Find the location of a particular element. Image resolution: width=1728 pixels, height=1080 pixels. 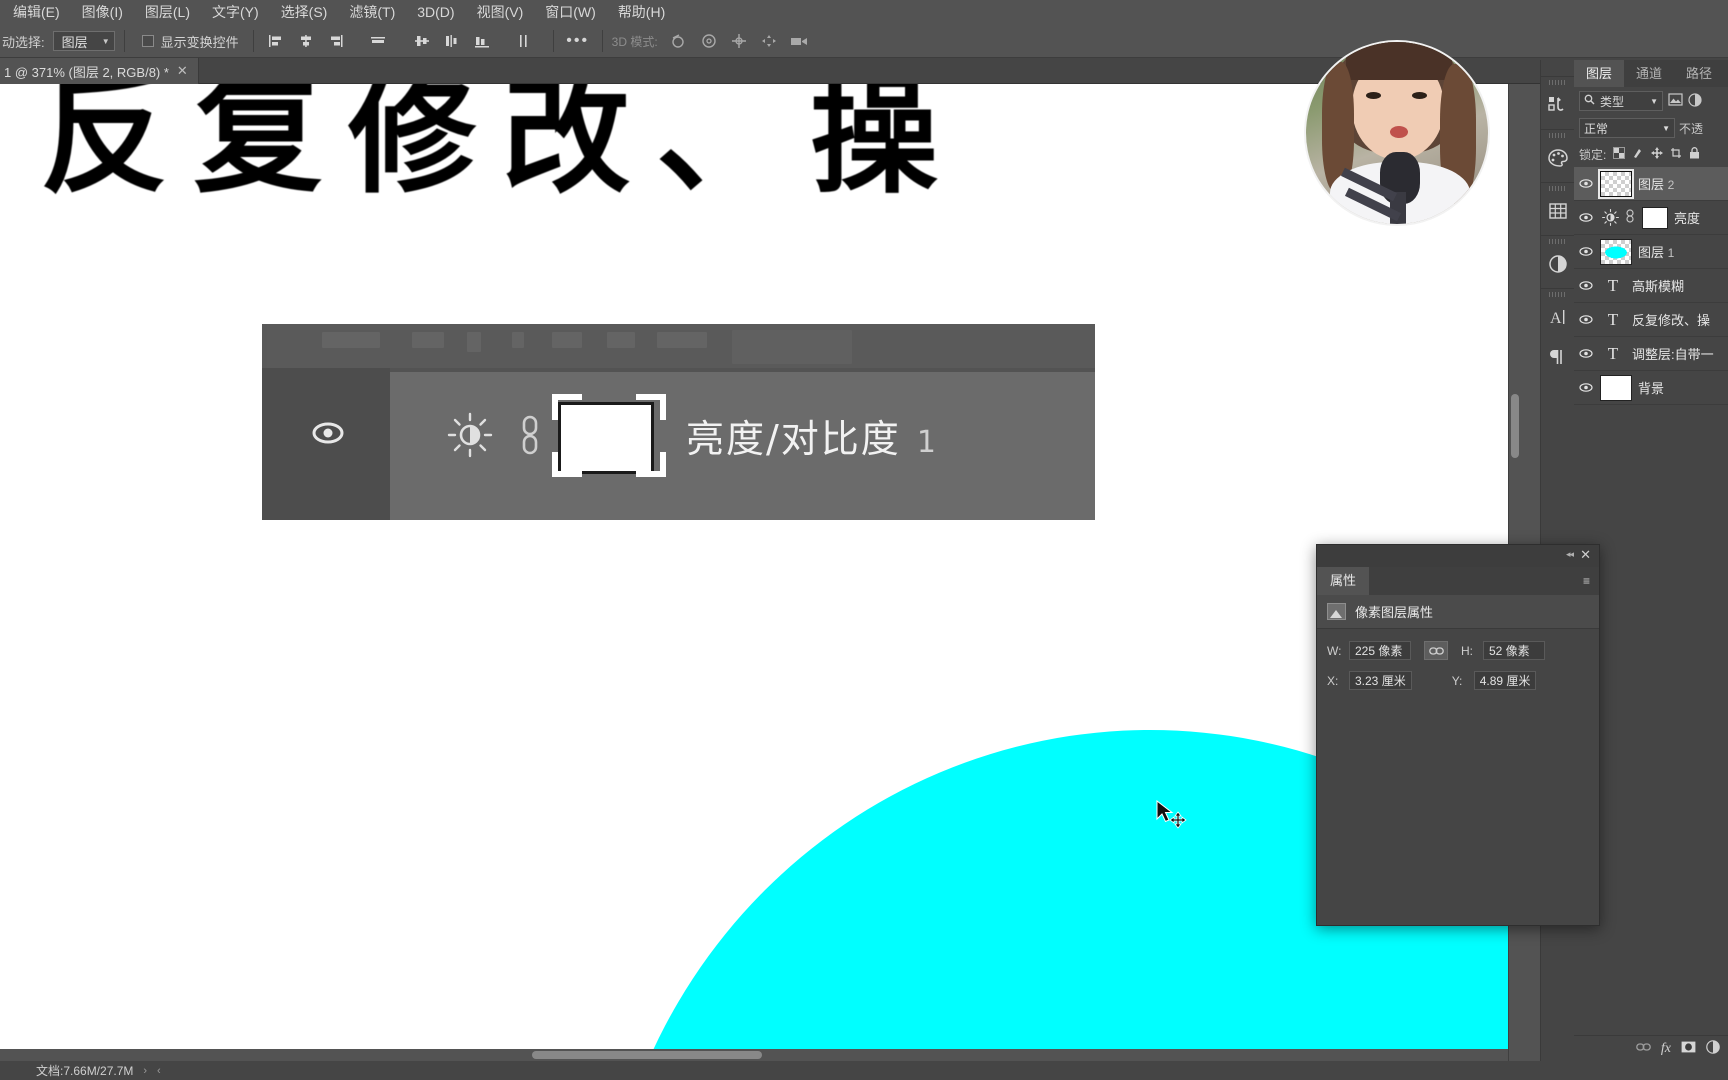

filter-adjustment-icon is located at coordinates (1695, 101).